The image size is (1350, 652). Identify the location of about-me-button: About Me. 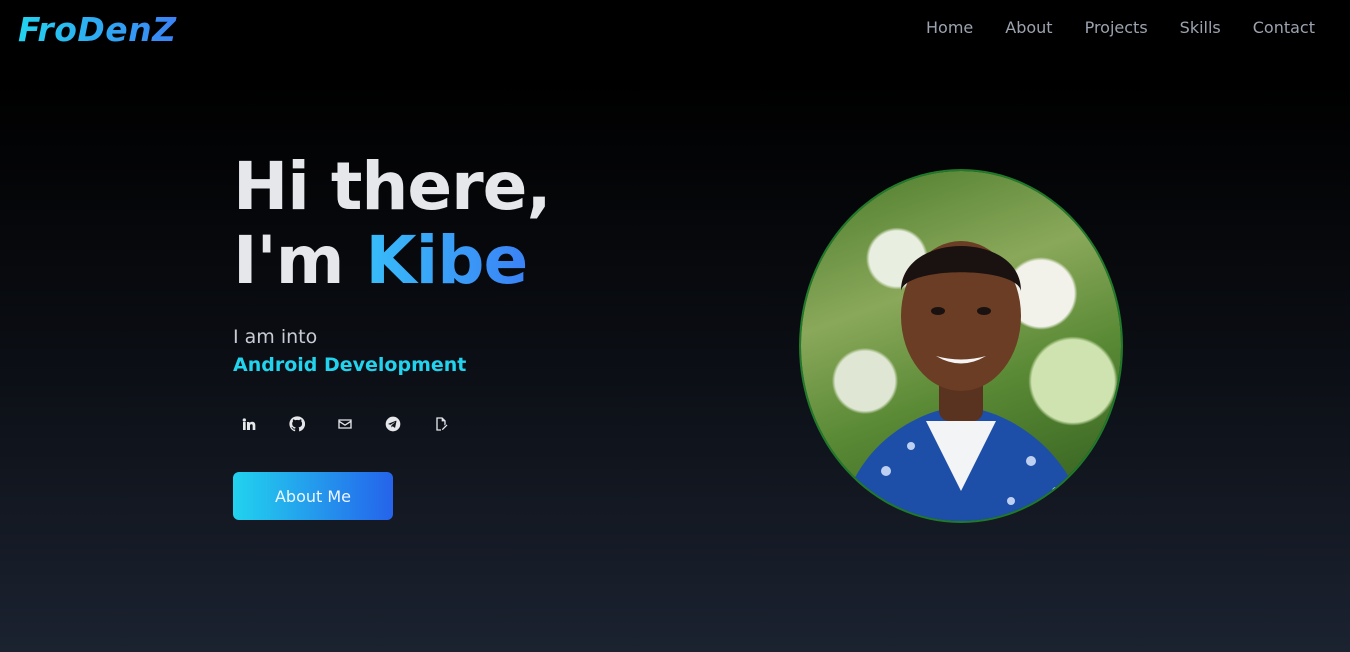
(313, 496).